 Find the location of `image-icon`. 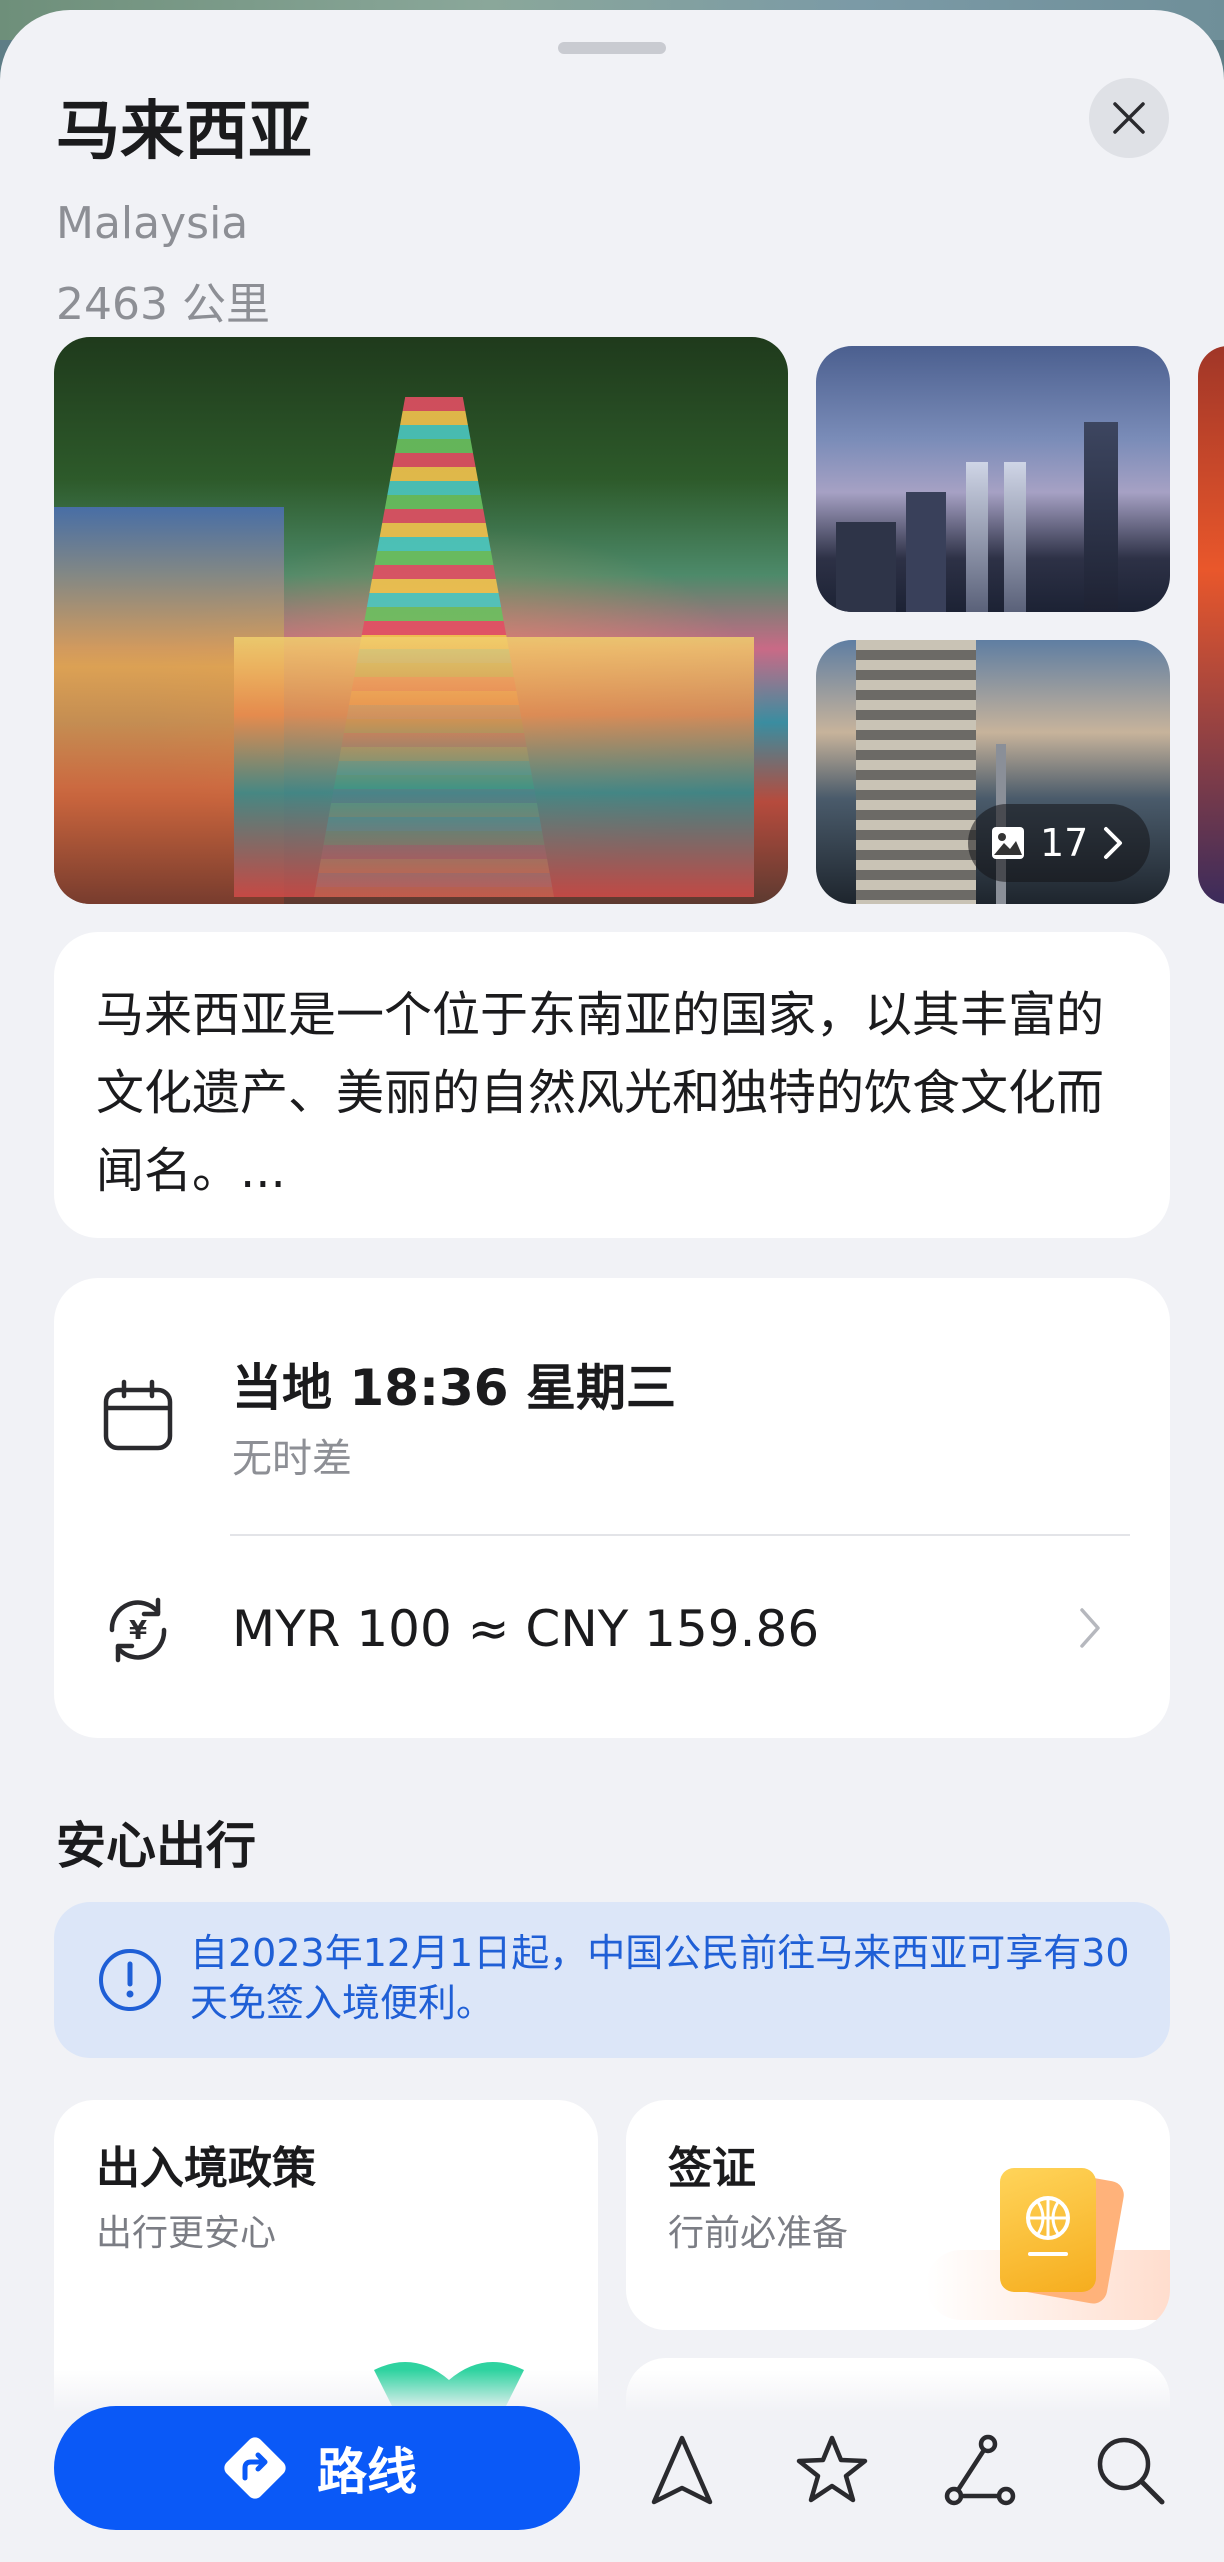

image-icon is located at coordinates (1008, 843).